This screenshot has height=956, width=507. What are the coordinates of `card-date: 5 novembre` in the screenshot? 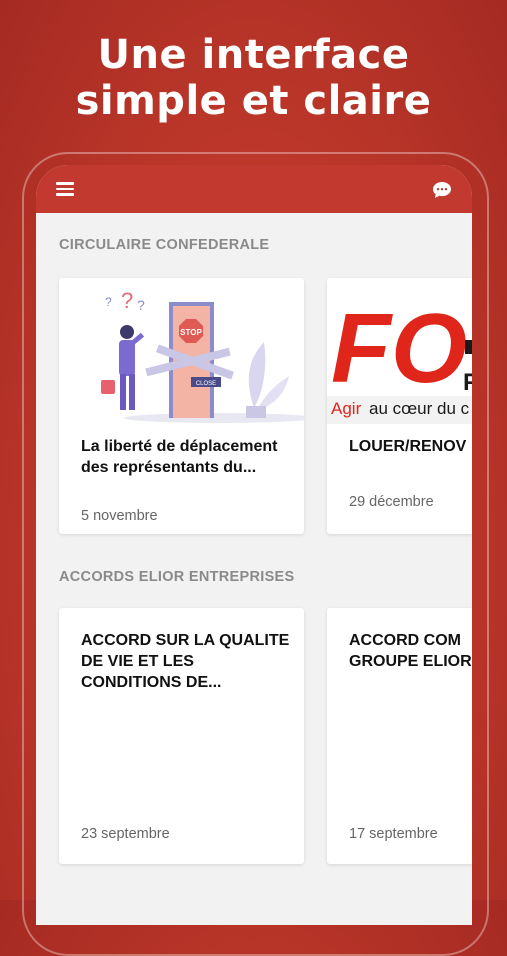 It's located at (119, 516).